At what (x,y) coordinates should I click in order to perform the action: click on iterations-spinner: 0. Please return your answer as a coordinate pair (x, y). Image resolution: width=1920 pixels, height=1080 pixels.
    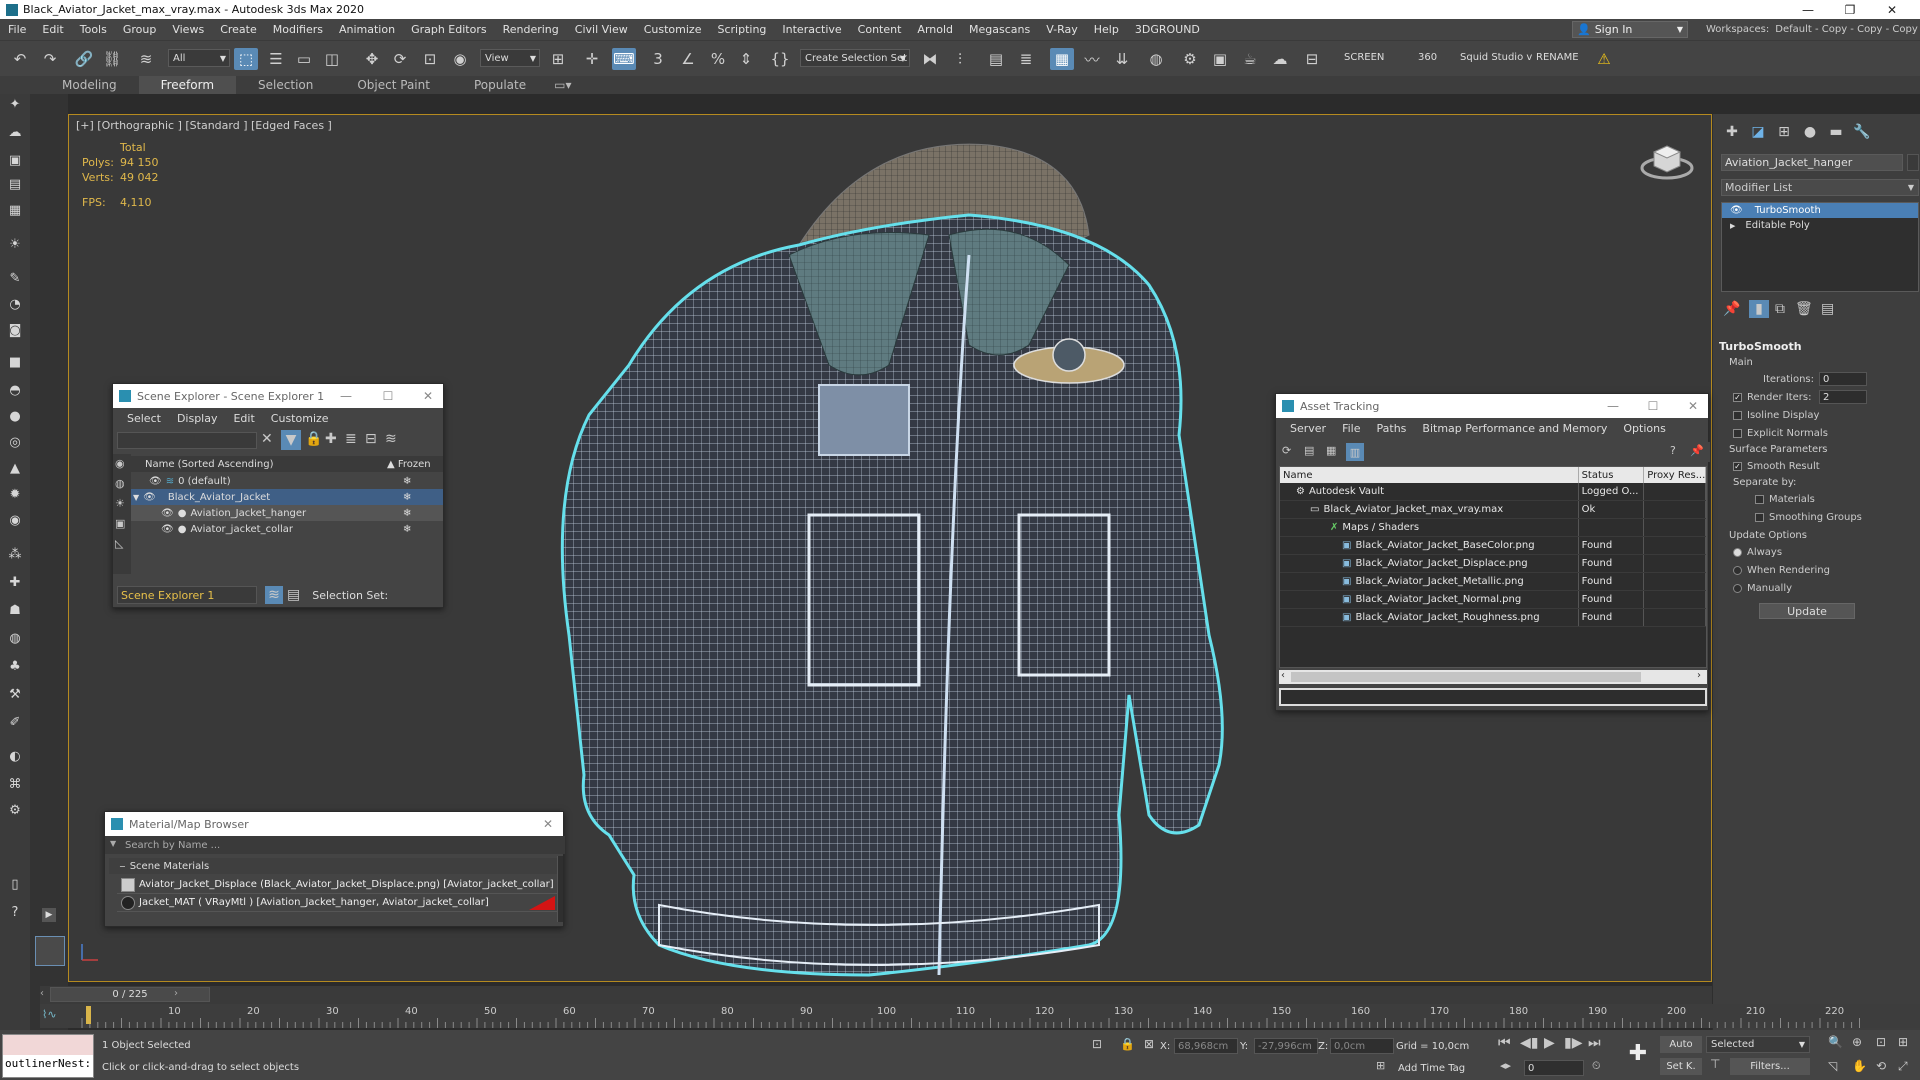
    Looking at the image, I should click on (1843, 379).